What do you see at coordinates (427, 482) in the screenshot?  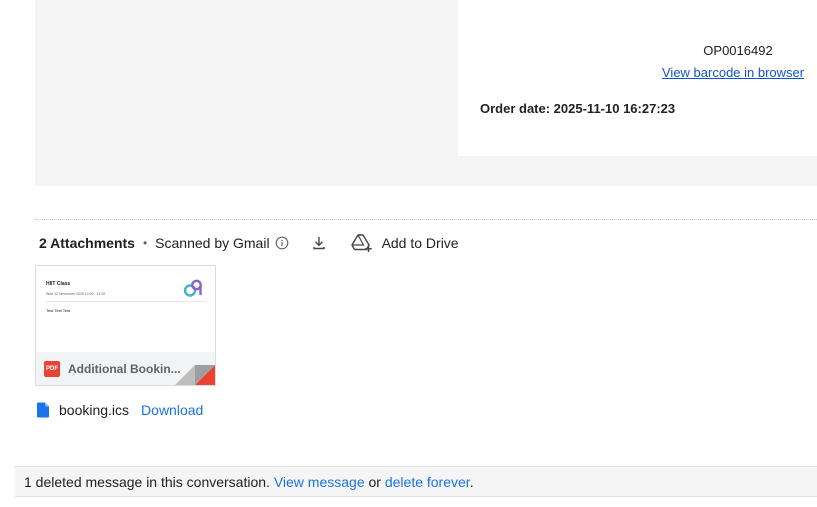 I see `delete-forever-link: delete forever` at bounding box center [427, 482].